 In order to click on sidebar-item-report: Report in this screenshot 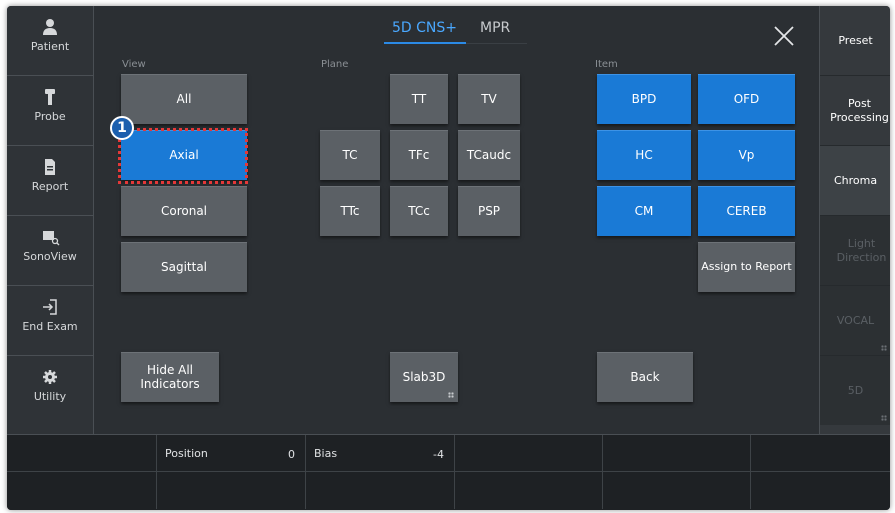, I will do `click(50, 181)`.